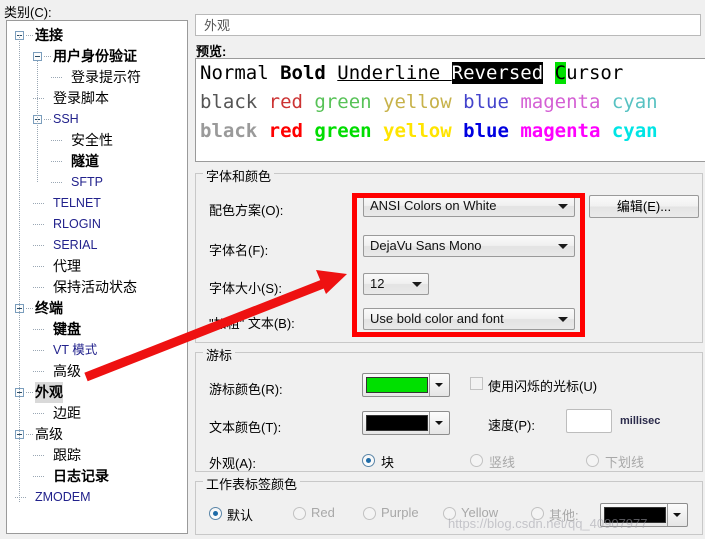  Describe the element at coordinates (246, 210) in the screenshot. I see `color-scheme-label: 配色方案(O):` at that location.